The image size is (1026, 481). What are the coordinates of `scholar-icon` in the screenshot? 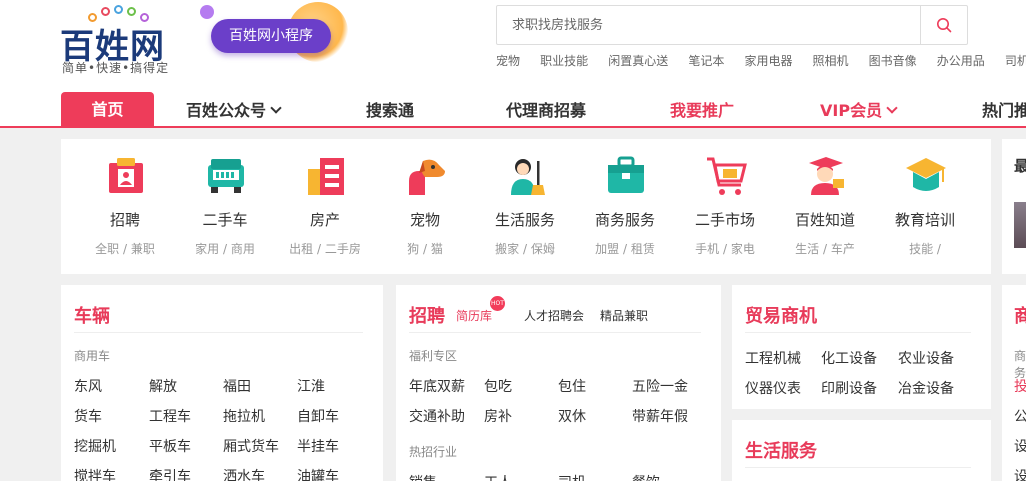 It's located at (826, 176).